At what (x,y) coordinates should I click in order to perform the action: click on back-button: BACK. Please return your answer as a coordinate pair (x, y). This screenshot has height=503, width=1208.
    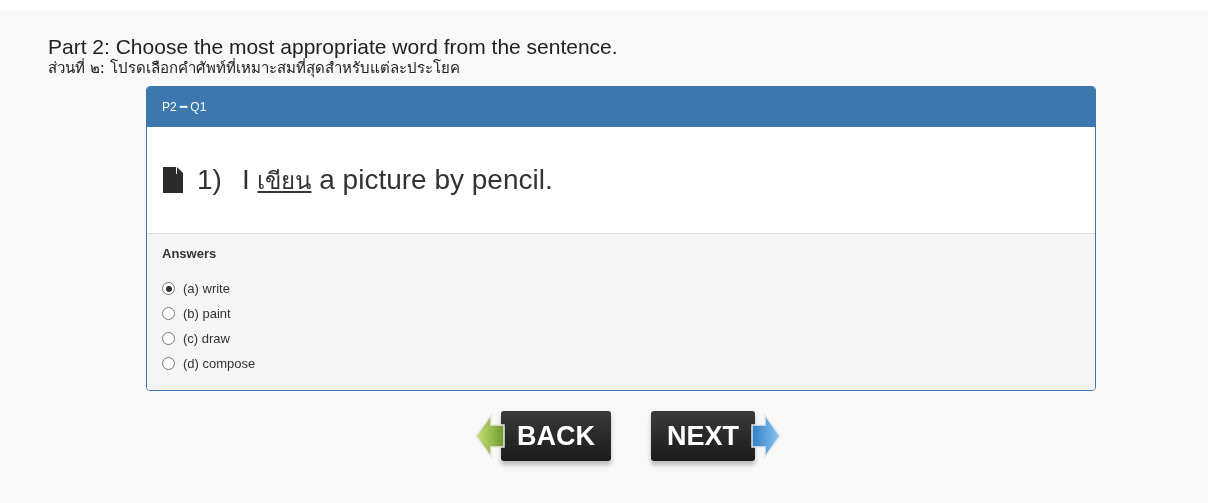
    Looking at the image, I should click on (556, 436).